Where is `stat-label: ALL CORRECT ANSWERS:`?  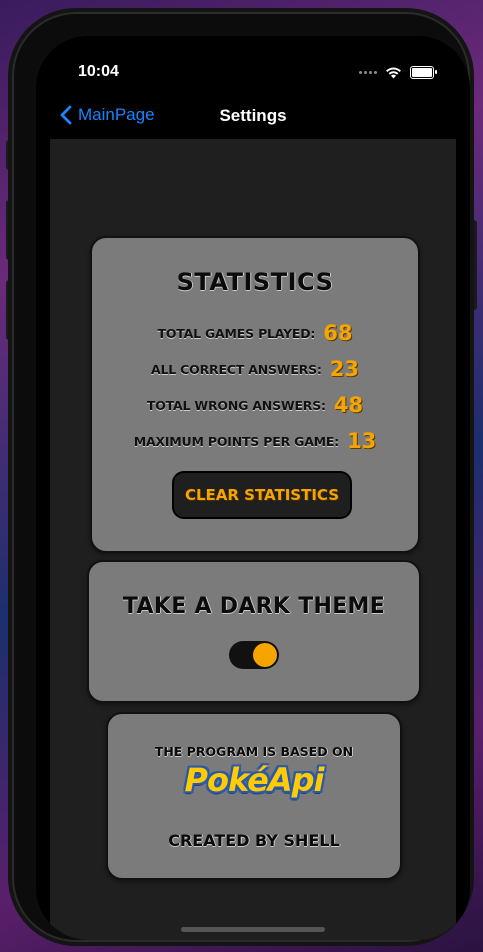 stat-label: ALL CORRECT ANSWERS: is located at coordinates (236, 369).